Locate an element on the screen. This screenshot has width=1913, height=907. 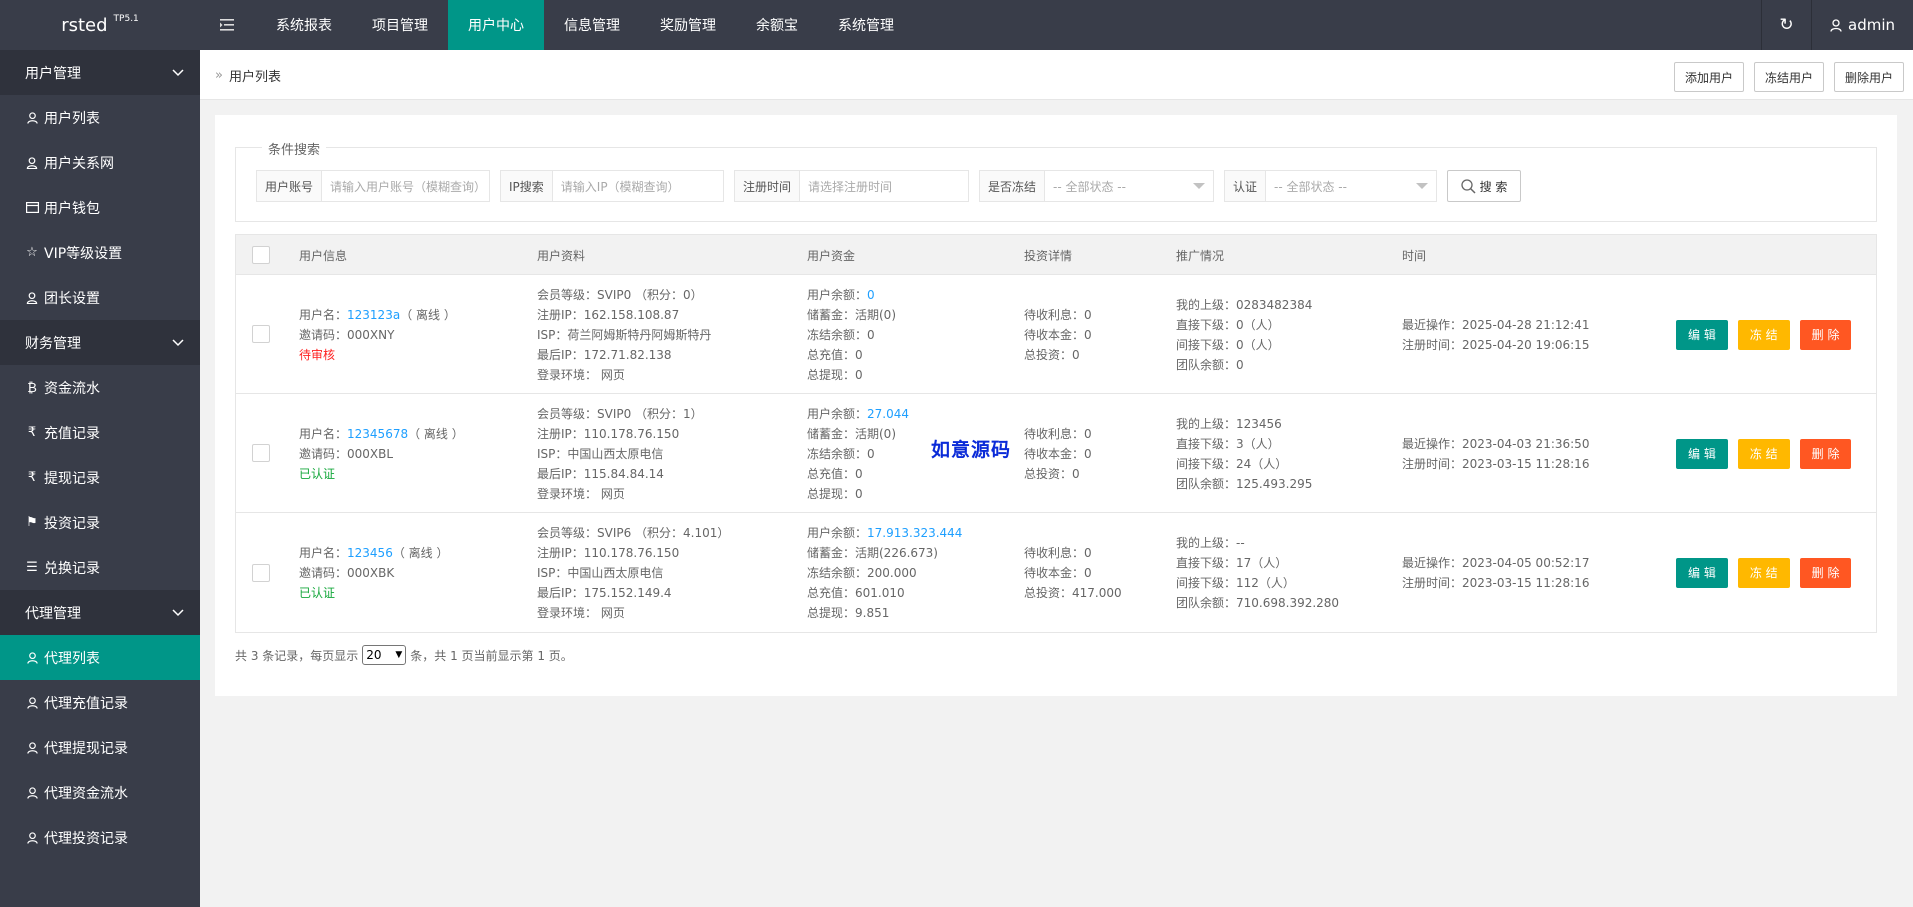
page-size-select: 20 ▼ is located at coordinates (384, 655).